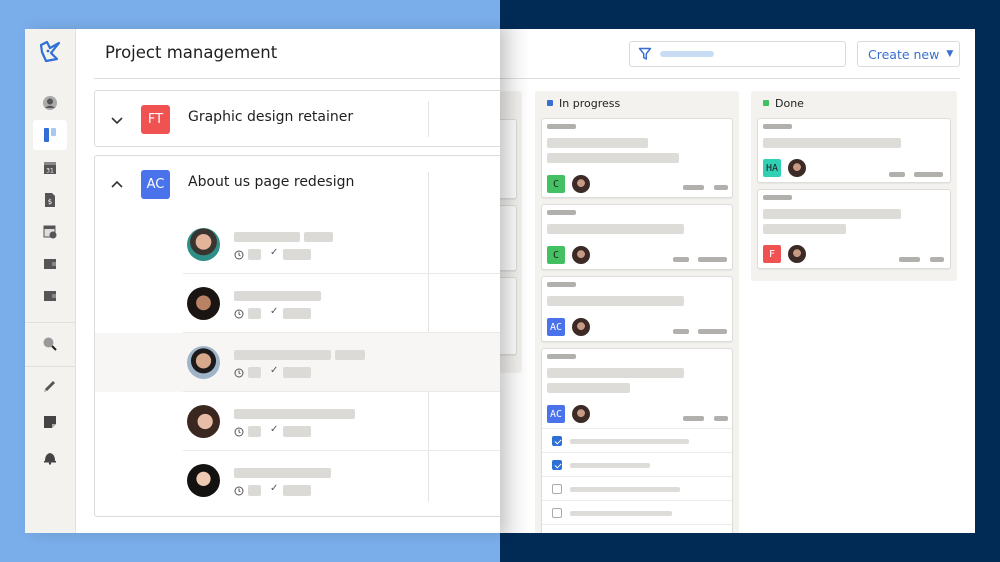 The width and height of the screenshot is (1000, 562). Describe the element at coordinates (950, 54) in the screenshot. I see `caret-down-icon: ▼` at that location.